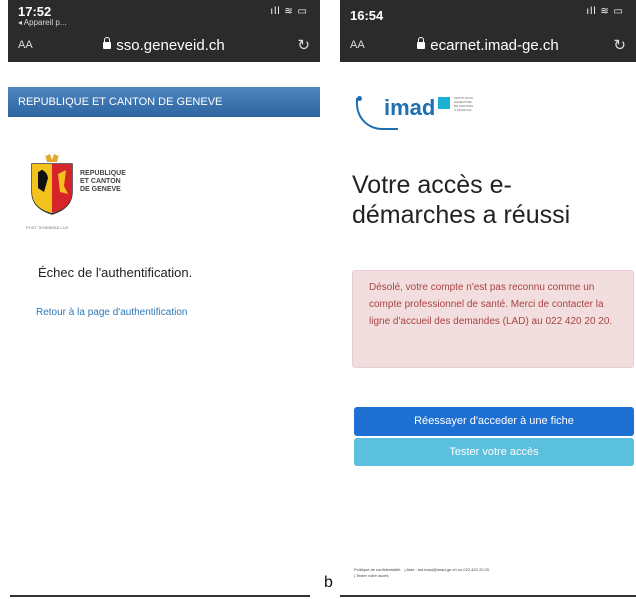 This screenshot has width=636, height=599. Describe the element at coordinates (170, 45) in the screenshot. I see `url-text: sso.geneveid.ch` at that location.